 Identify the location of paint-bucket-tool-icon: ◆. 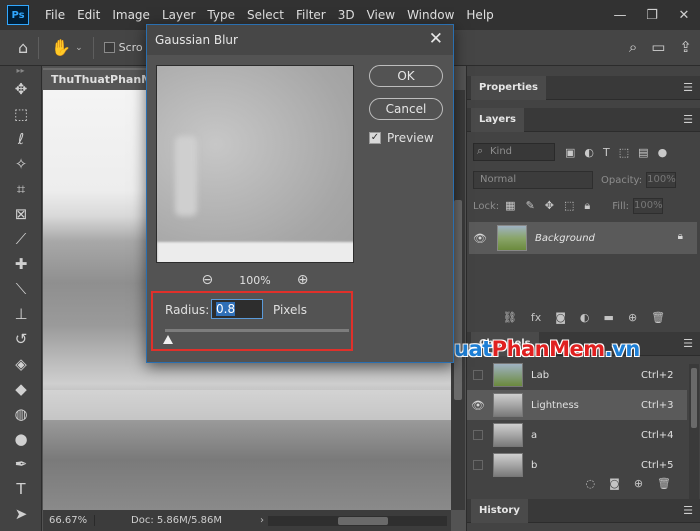
(21, 388).